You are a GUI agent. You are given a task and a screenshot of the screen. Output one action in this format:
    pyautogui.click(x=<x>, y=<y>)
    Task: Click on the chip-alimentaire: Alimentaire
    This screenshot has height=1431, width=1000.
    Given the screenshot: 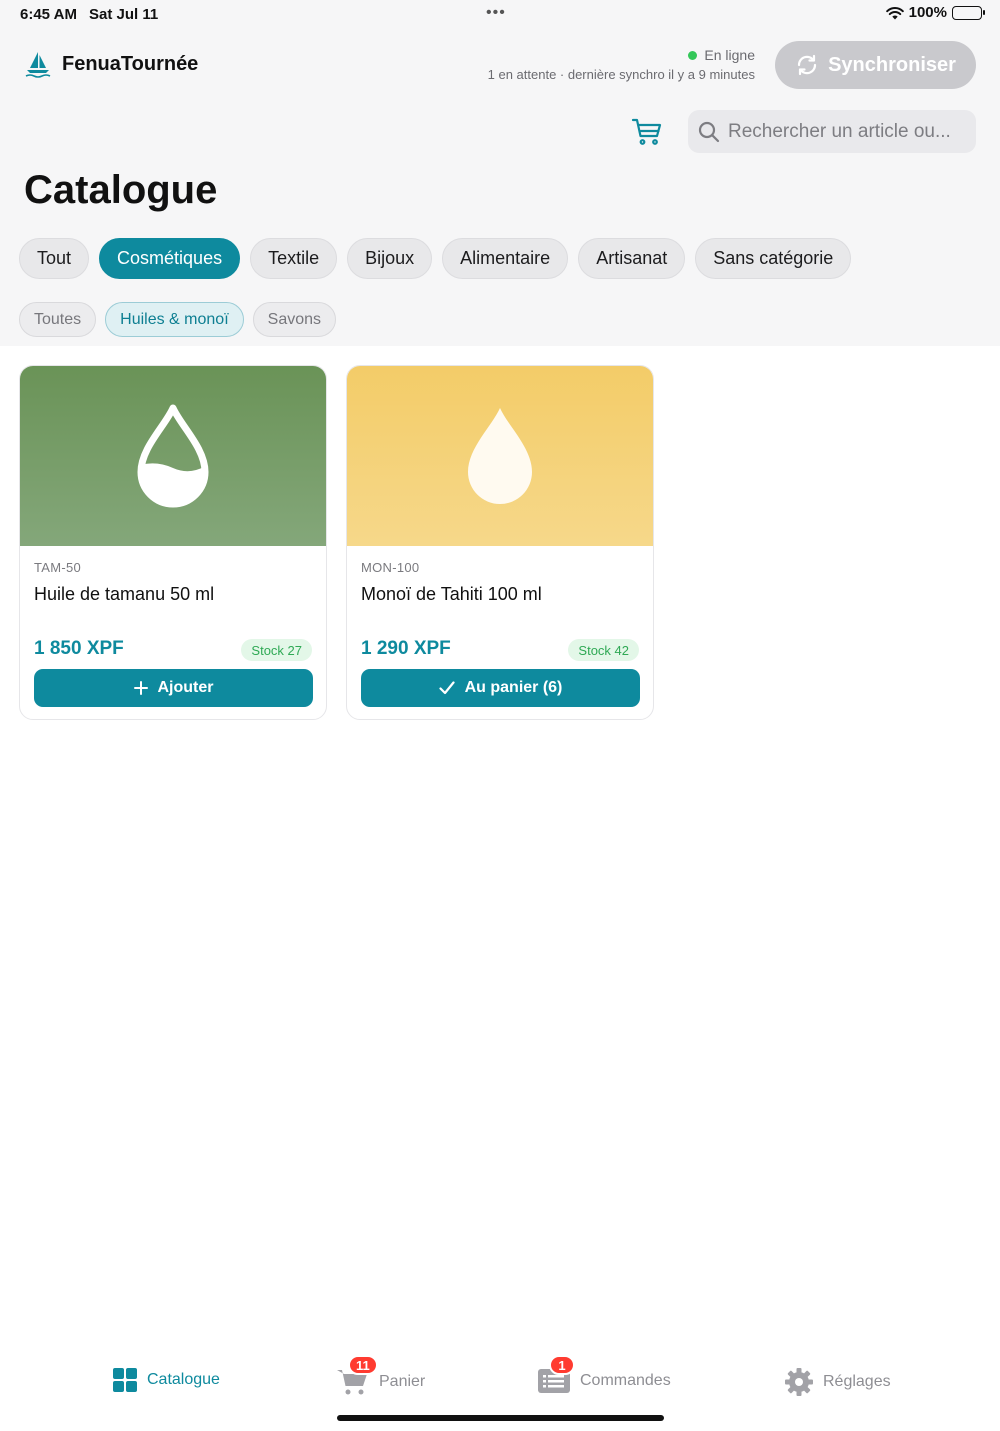 What is the action you would take?
    pyautogui.click(x=505, y=258)
    